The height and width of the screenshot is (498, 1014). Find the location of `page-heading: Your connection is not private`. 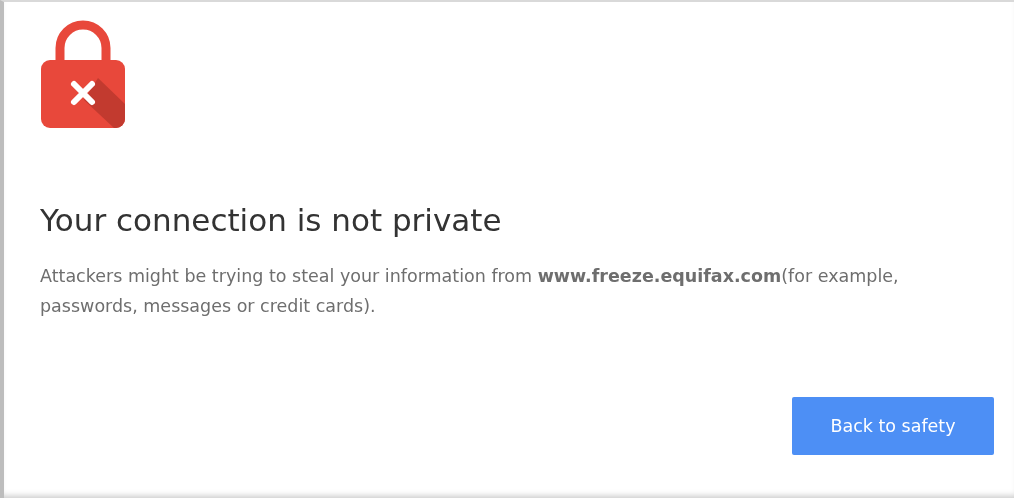

page-heading: Your connection is not private is located at coordinates (271, 221).